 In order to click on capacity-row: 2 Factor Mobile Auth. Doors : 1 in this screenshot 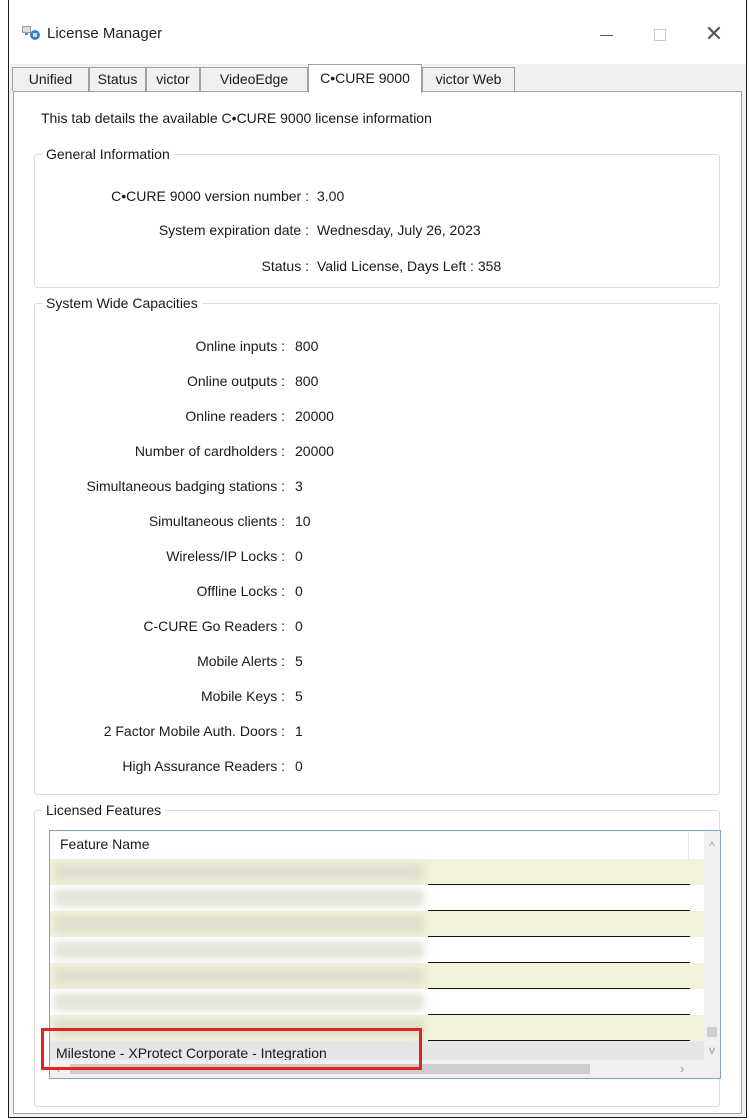, I will do `click(377, 734)`.